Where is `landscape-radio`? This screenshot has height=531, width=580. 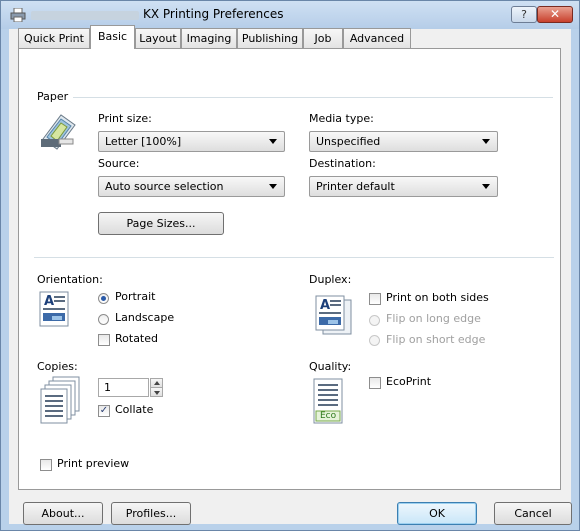 landscape-radio is located at coordinates (103, 319).